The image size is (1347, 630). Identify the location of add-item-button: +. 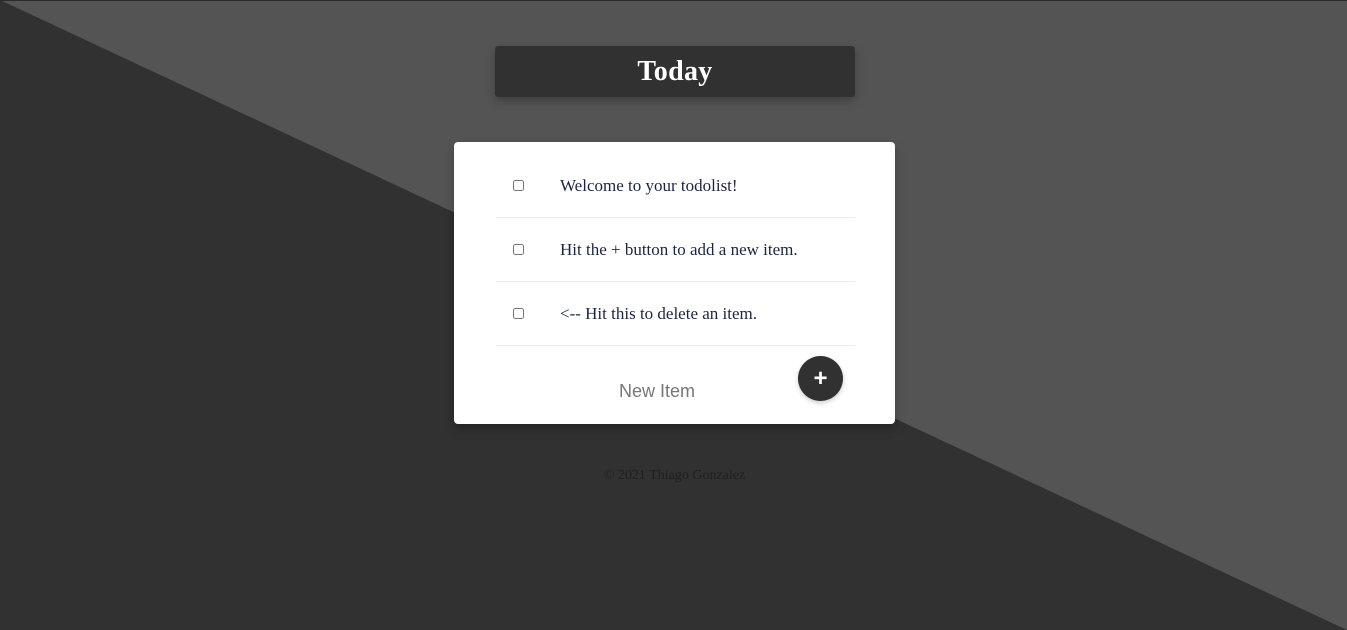
(820, 378).